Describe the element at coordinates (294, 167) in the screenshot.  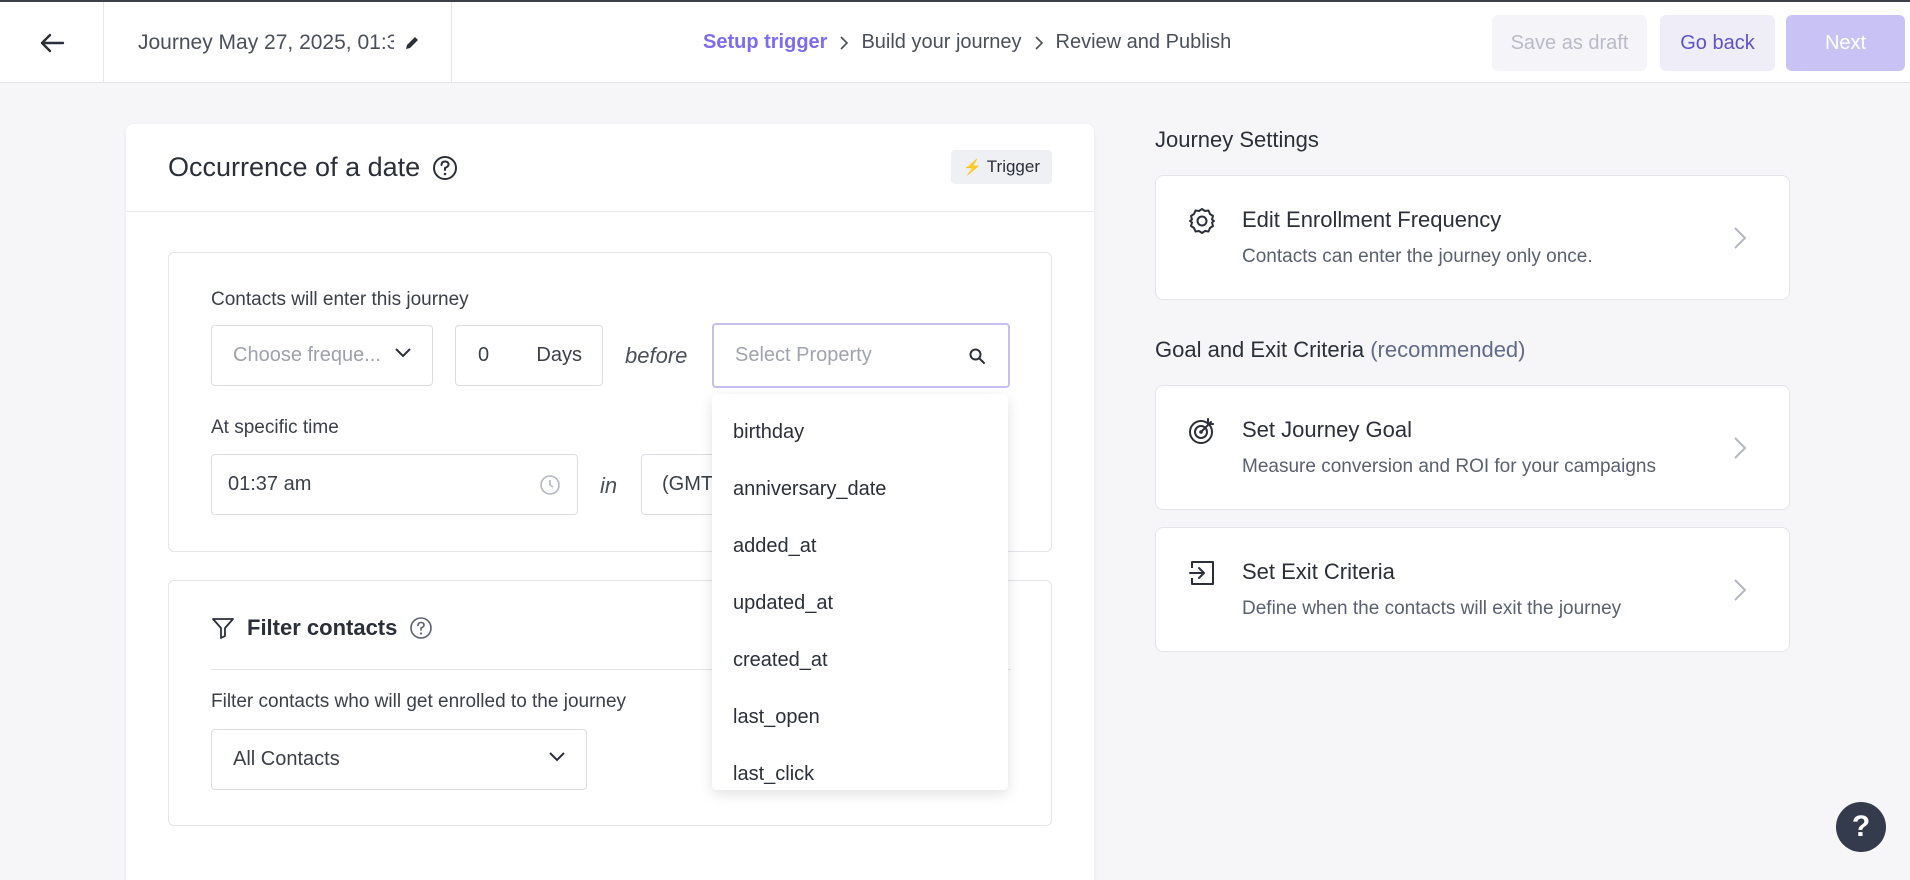
I see `trigger-title: Occurrence of a date` at that location.